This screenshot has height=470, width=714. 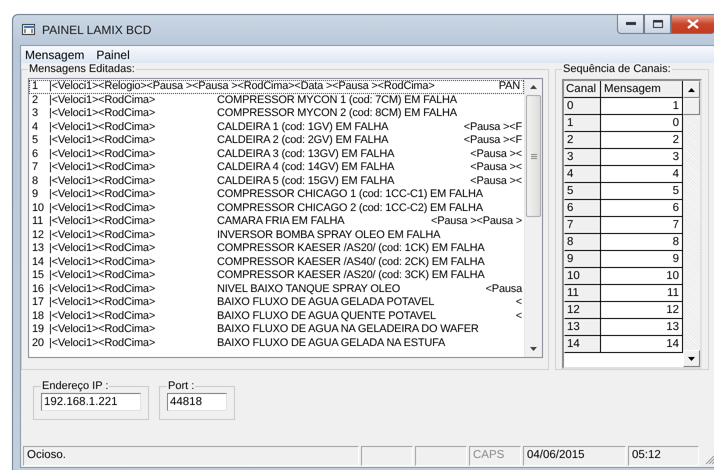 I want to click on size-grip-icon, so click(x=709, y=460).